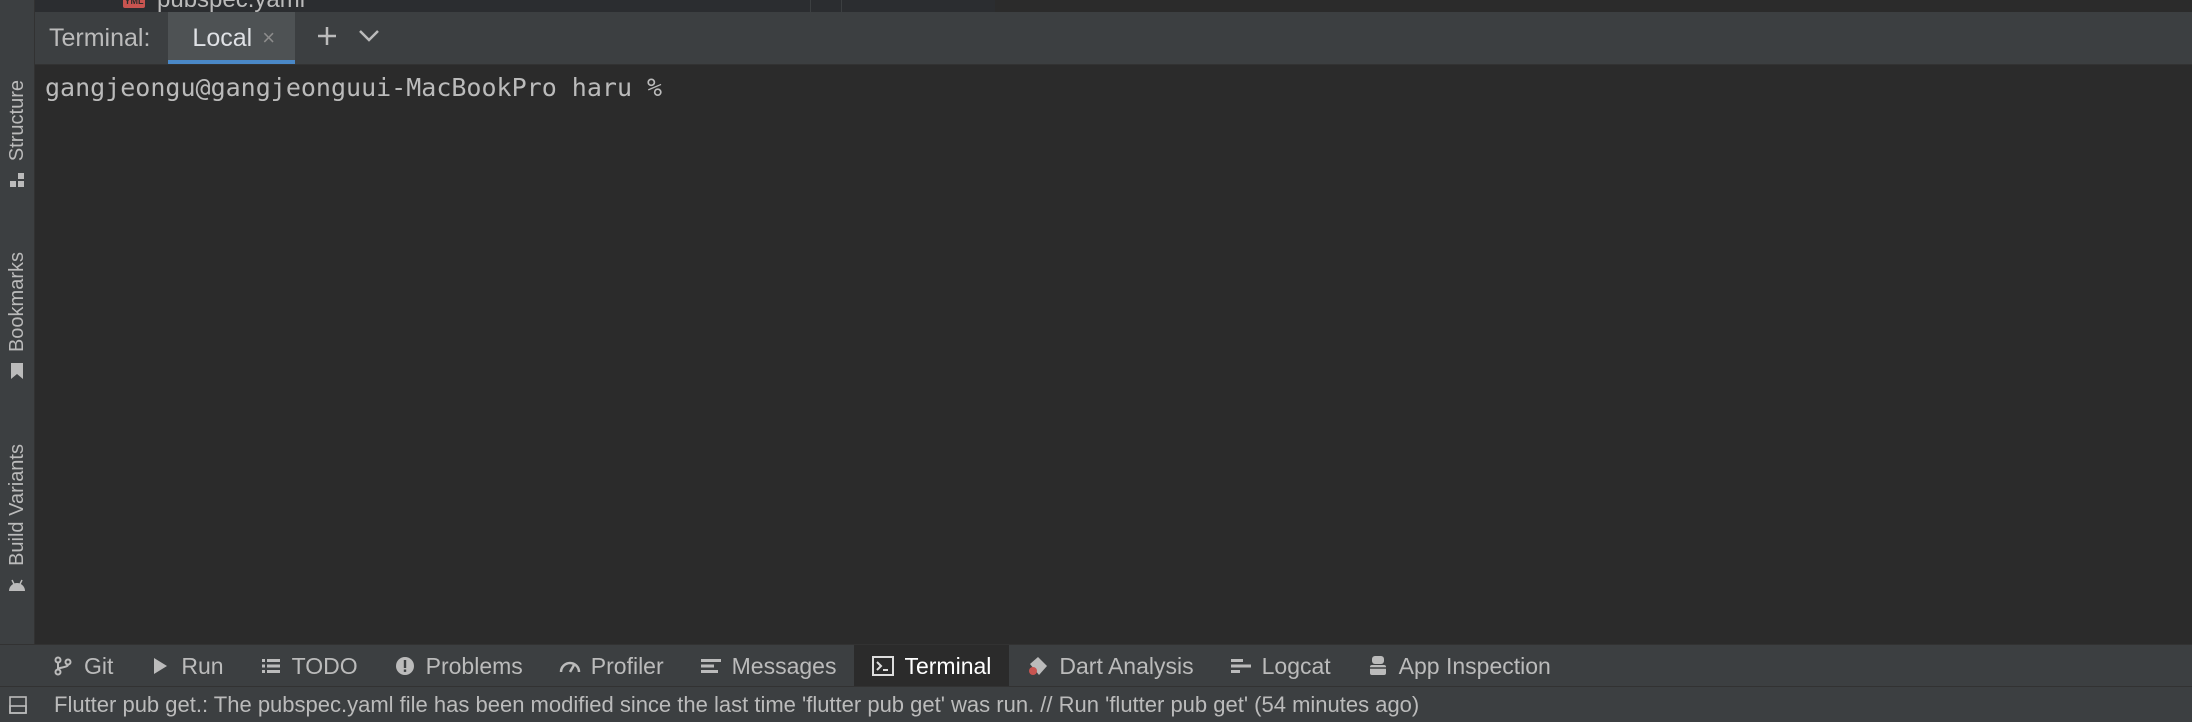 This screenshot has width=2192, height=722. What do you see at coordinates (474, 665) in the screenshot?
I see `tool-tab-label: Problems` at bounding box center [474, 665].